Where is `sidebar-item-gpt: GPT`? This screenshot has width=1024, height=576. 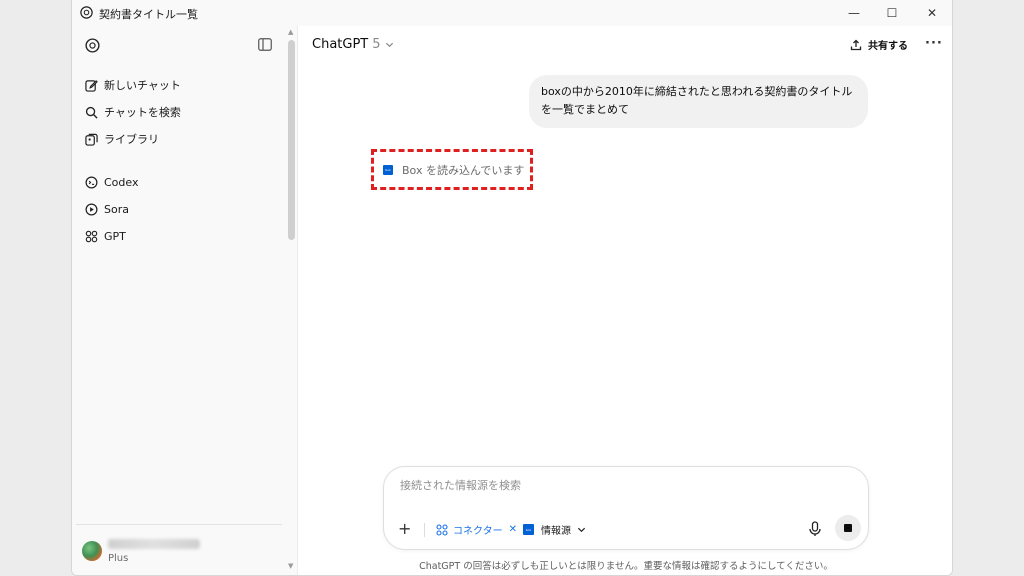 sidebar-item-gpt: GPT is located at coordinates (105, 236).